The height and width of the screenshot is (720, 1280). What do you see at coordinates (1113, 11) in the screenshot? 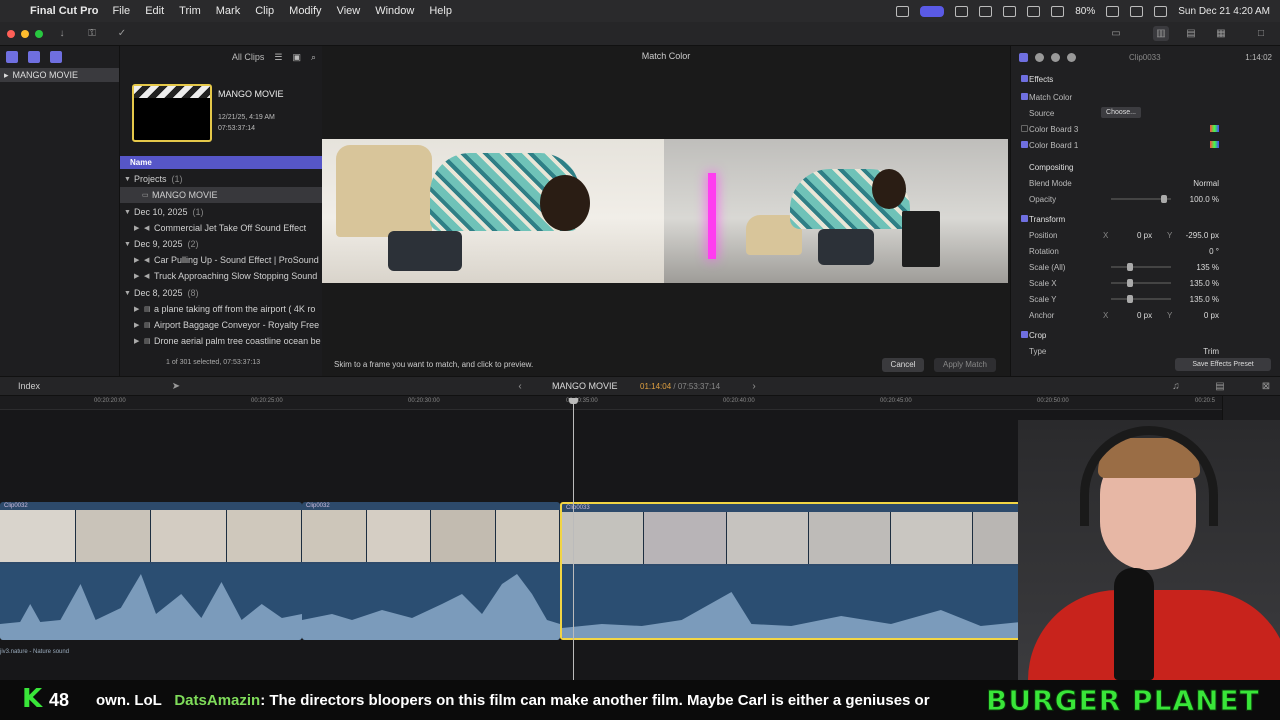
I see `battery-icon` at bounding box center [1113, 11].